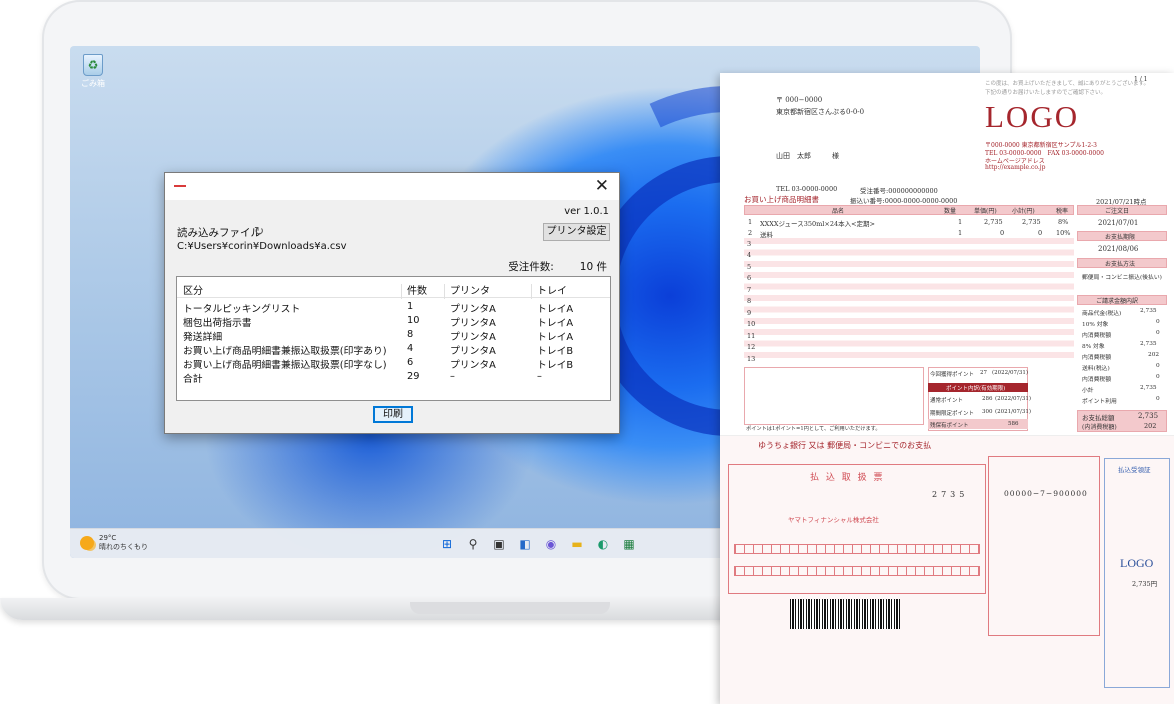 The width and height of the screenshot is (1174, 704). Describe the element at coordinates (1102, 314) in the screenshot. I see `breakdown-label: 商品代金(税込)` at that location.